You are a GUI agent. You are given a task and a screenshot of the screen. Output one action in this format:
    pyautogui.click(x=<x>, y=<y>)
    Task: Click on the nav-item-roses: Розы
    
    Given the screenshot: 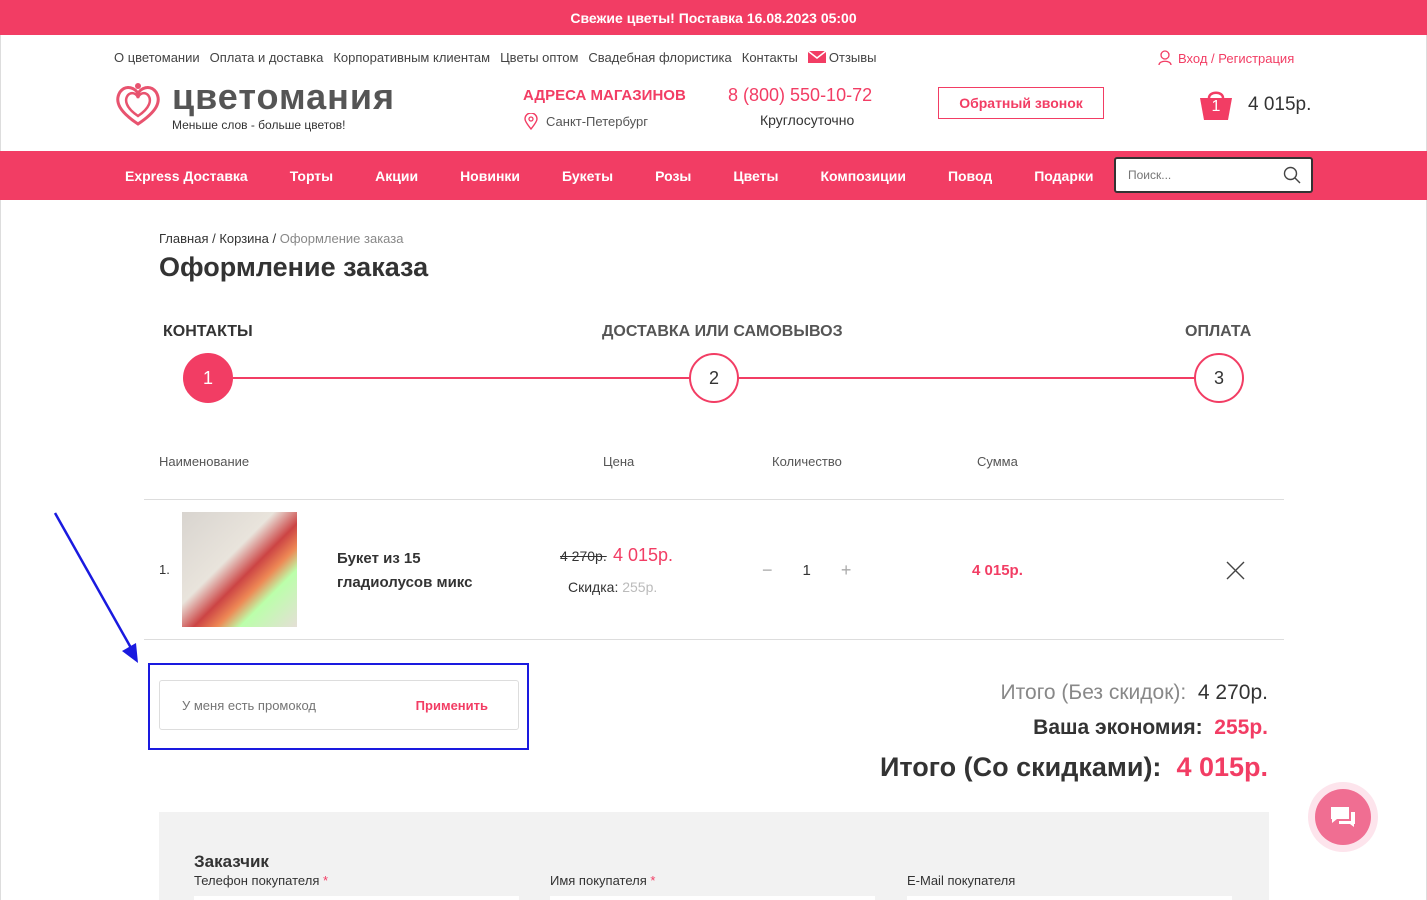 What is the action you would take?
    pyautogui.click(x=673, y=176)
    